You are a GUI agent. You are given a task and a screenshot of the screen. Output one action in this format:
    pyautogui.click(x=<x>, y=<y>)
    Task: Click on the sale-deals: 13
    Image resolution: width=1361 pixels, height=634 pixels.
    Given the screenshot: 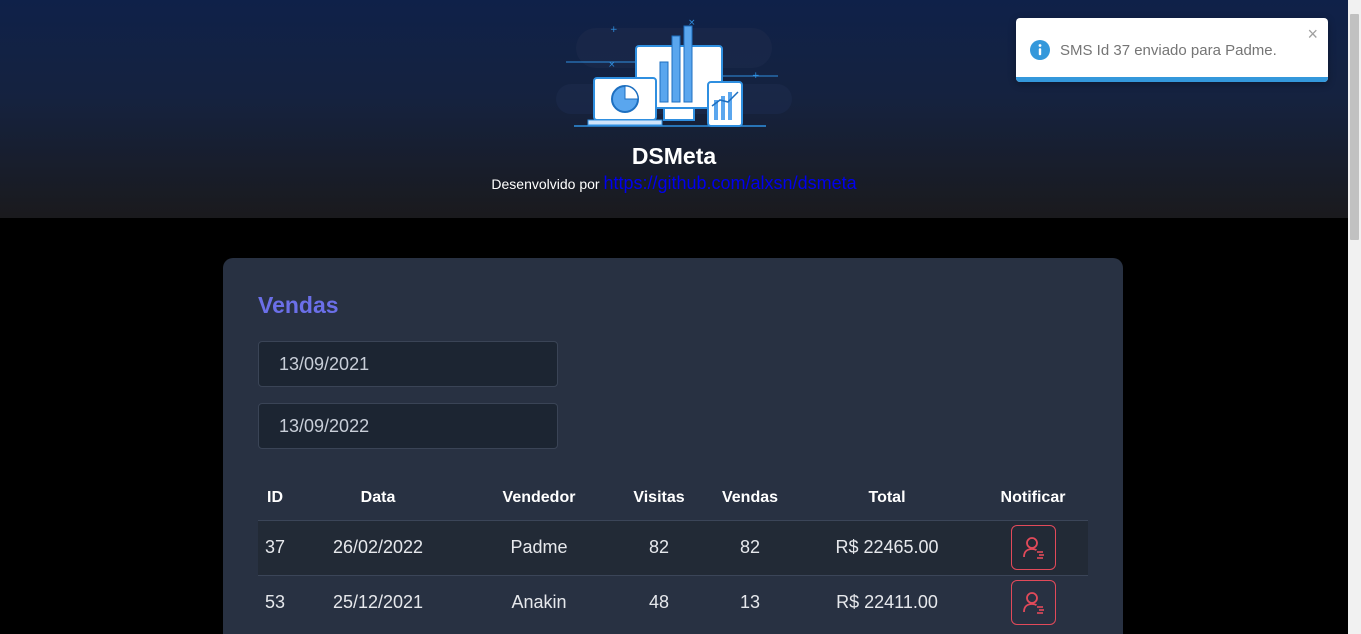 What is the action you would take?
    pyautogui.click(x=750, y=602)
    